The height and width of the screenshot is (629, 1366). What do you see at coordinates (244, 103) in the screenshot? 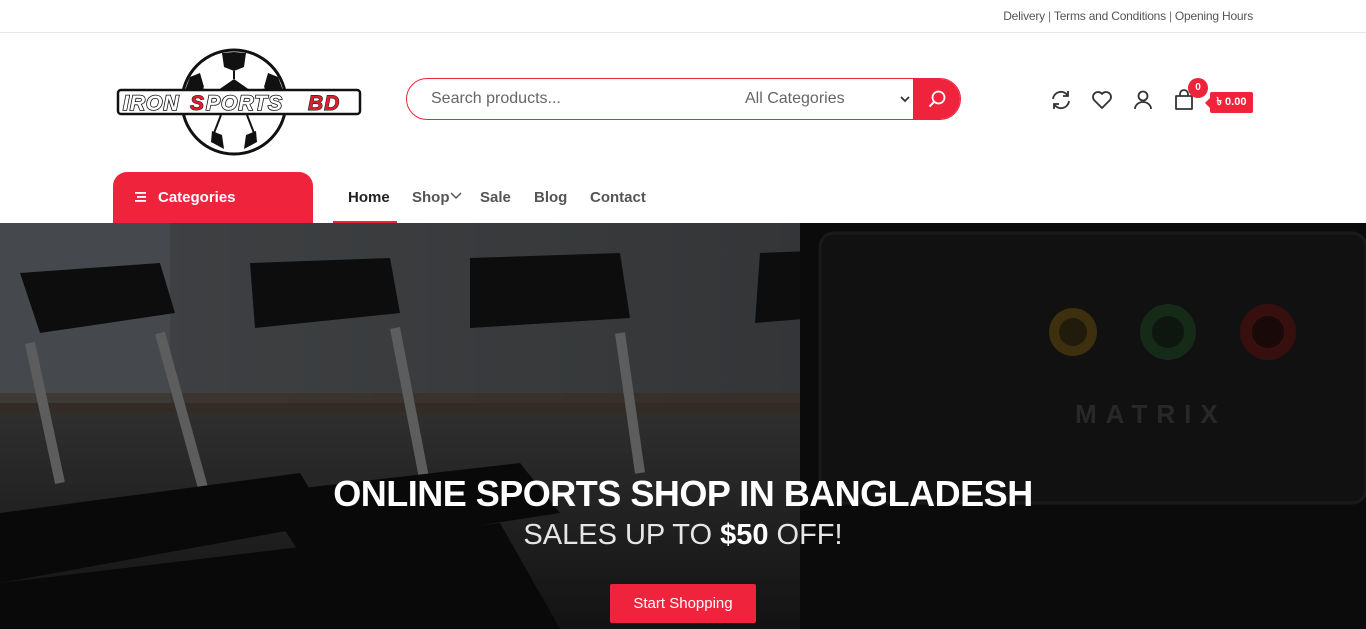
I see `svg-text: PORTS` at bounding box center [244, 103].